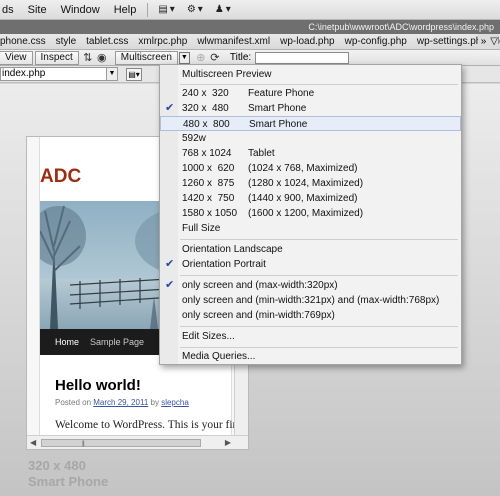  Describe the element at coordinates (228, 442) in the screenshot. I see `scroll-right-icon: ▶` at that location.